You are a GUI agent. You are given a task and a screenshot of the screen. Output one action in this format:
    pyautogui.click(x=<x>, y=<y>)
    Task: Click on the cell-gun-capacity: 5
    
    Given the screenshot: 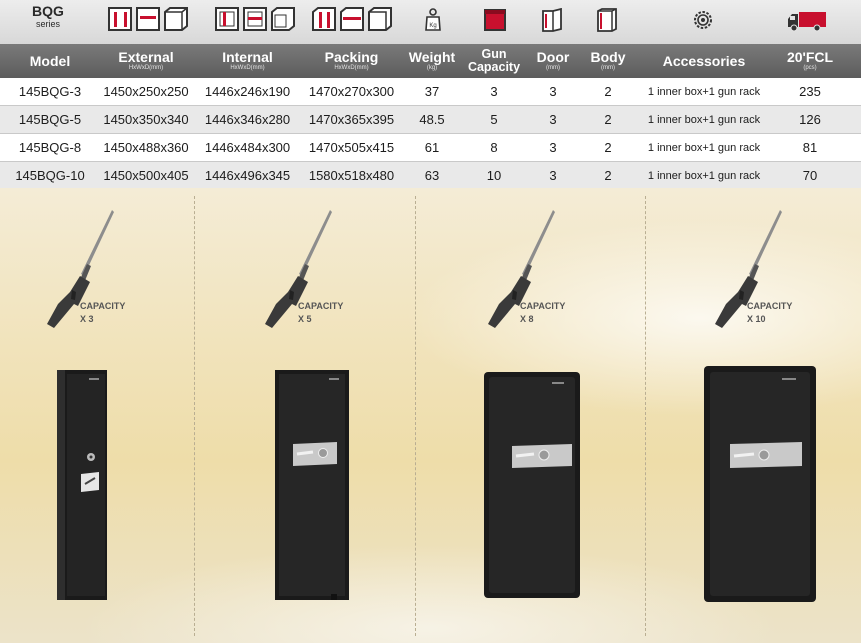 What is the action you would take?
    pyautogui.click(x=494, y=119)
    